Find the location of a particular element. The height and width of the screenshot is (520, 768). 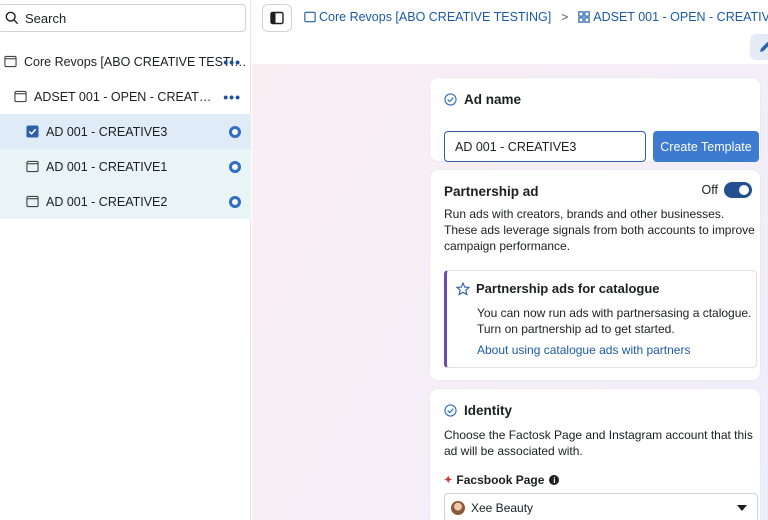

search-icon is located at coordinates (12, 18).